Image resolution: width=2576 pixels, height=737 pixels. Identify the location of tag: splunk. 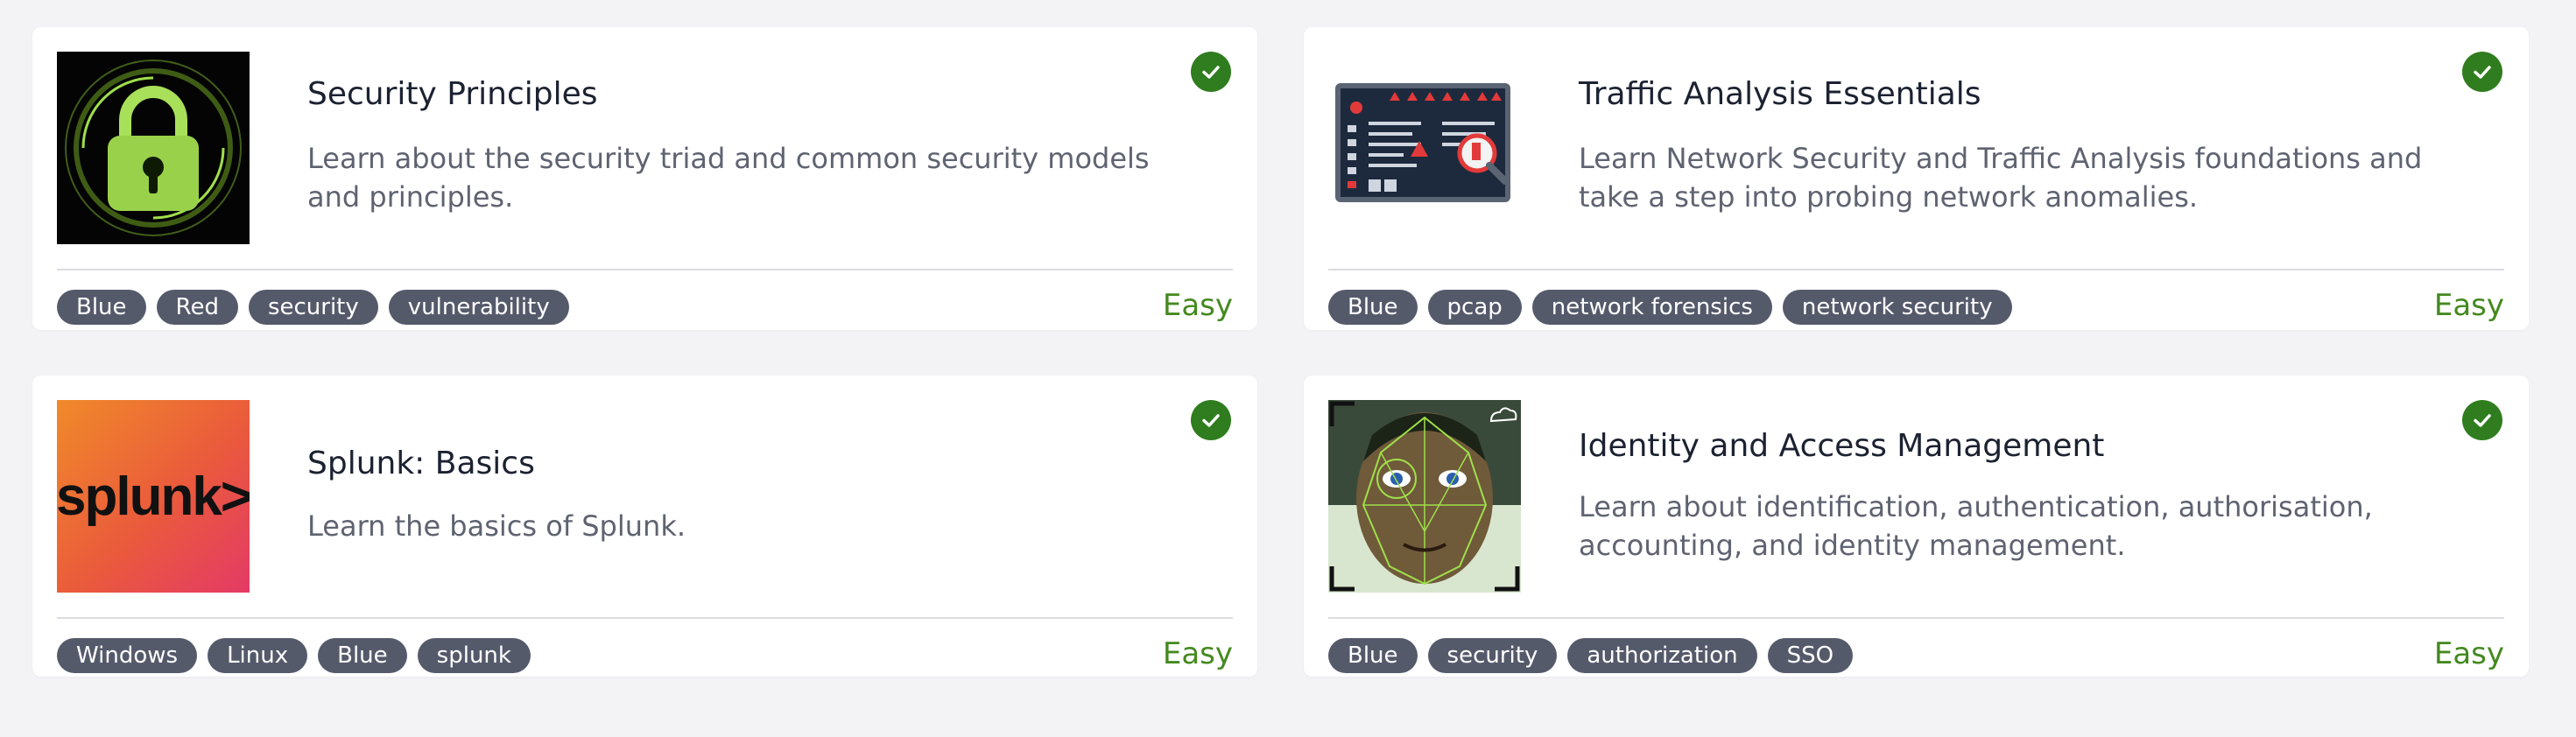
(474, 655).